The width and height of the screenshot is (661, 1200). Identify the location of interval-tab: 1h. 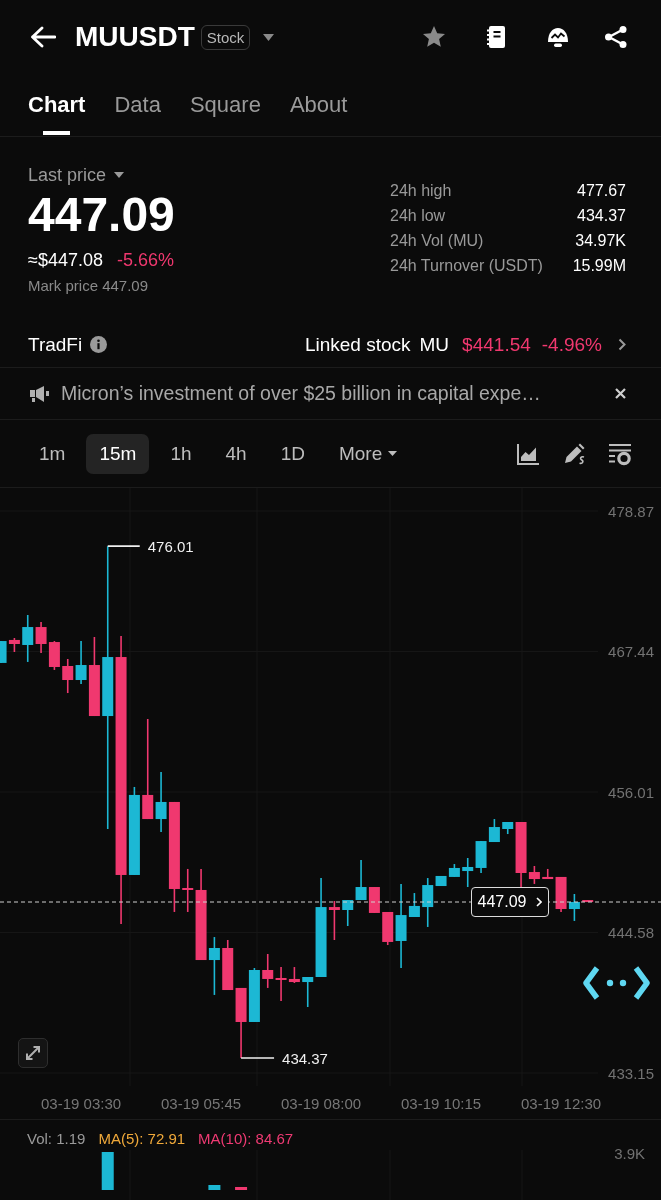
(181, 453).